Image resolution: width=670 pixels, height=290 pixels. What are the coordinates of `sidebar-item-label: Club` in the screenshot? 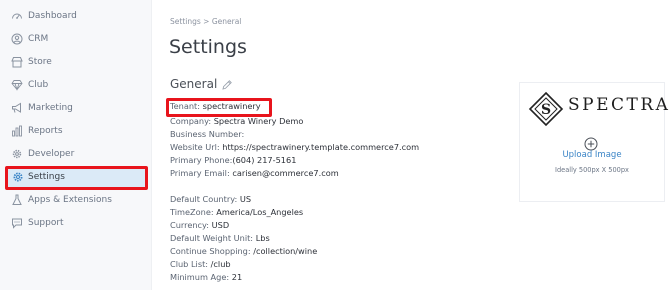 It's located at (38, 85).